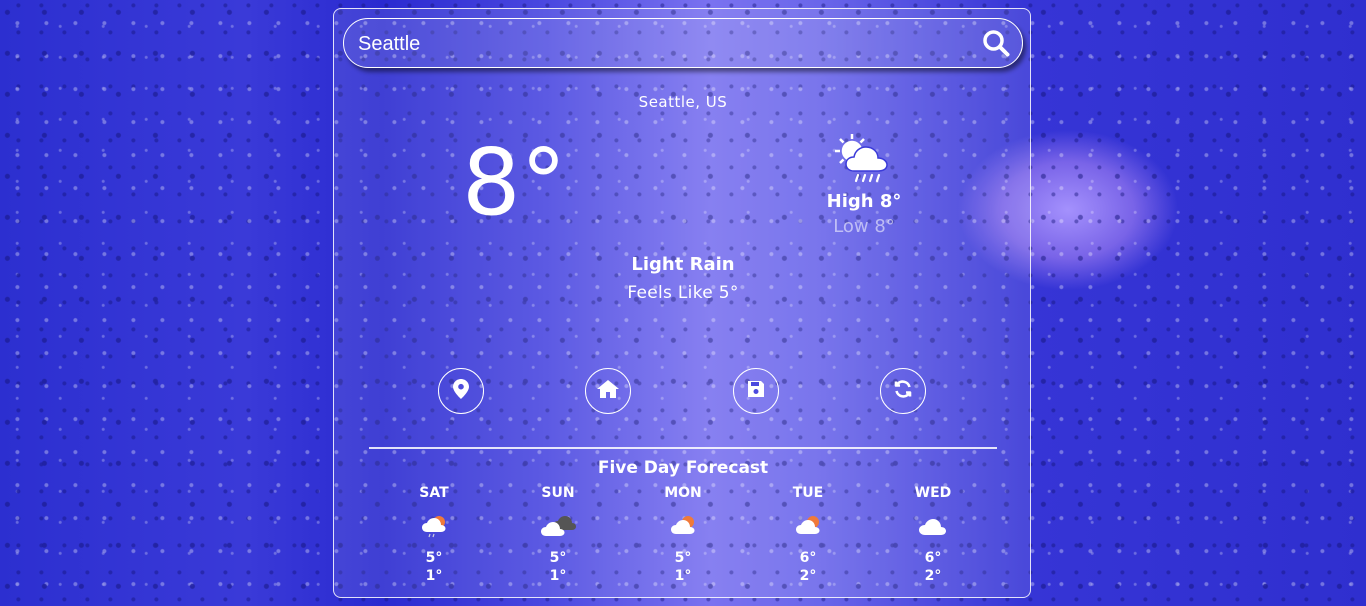 This screenshot has width=1366, height=606. I want to click on forecast-day: SAT 5° 1°, so click(434, 535).